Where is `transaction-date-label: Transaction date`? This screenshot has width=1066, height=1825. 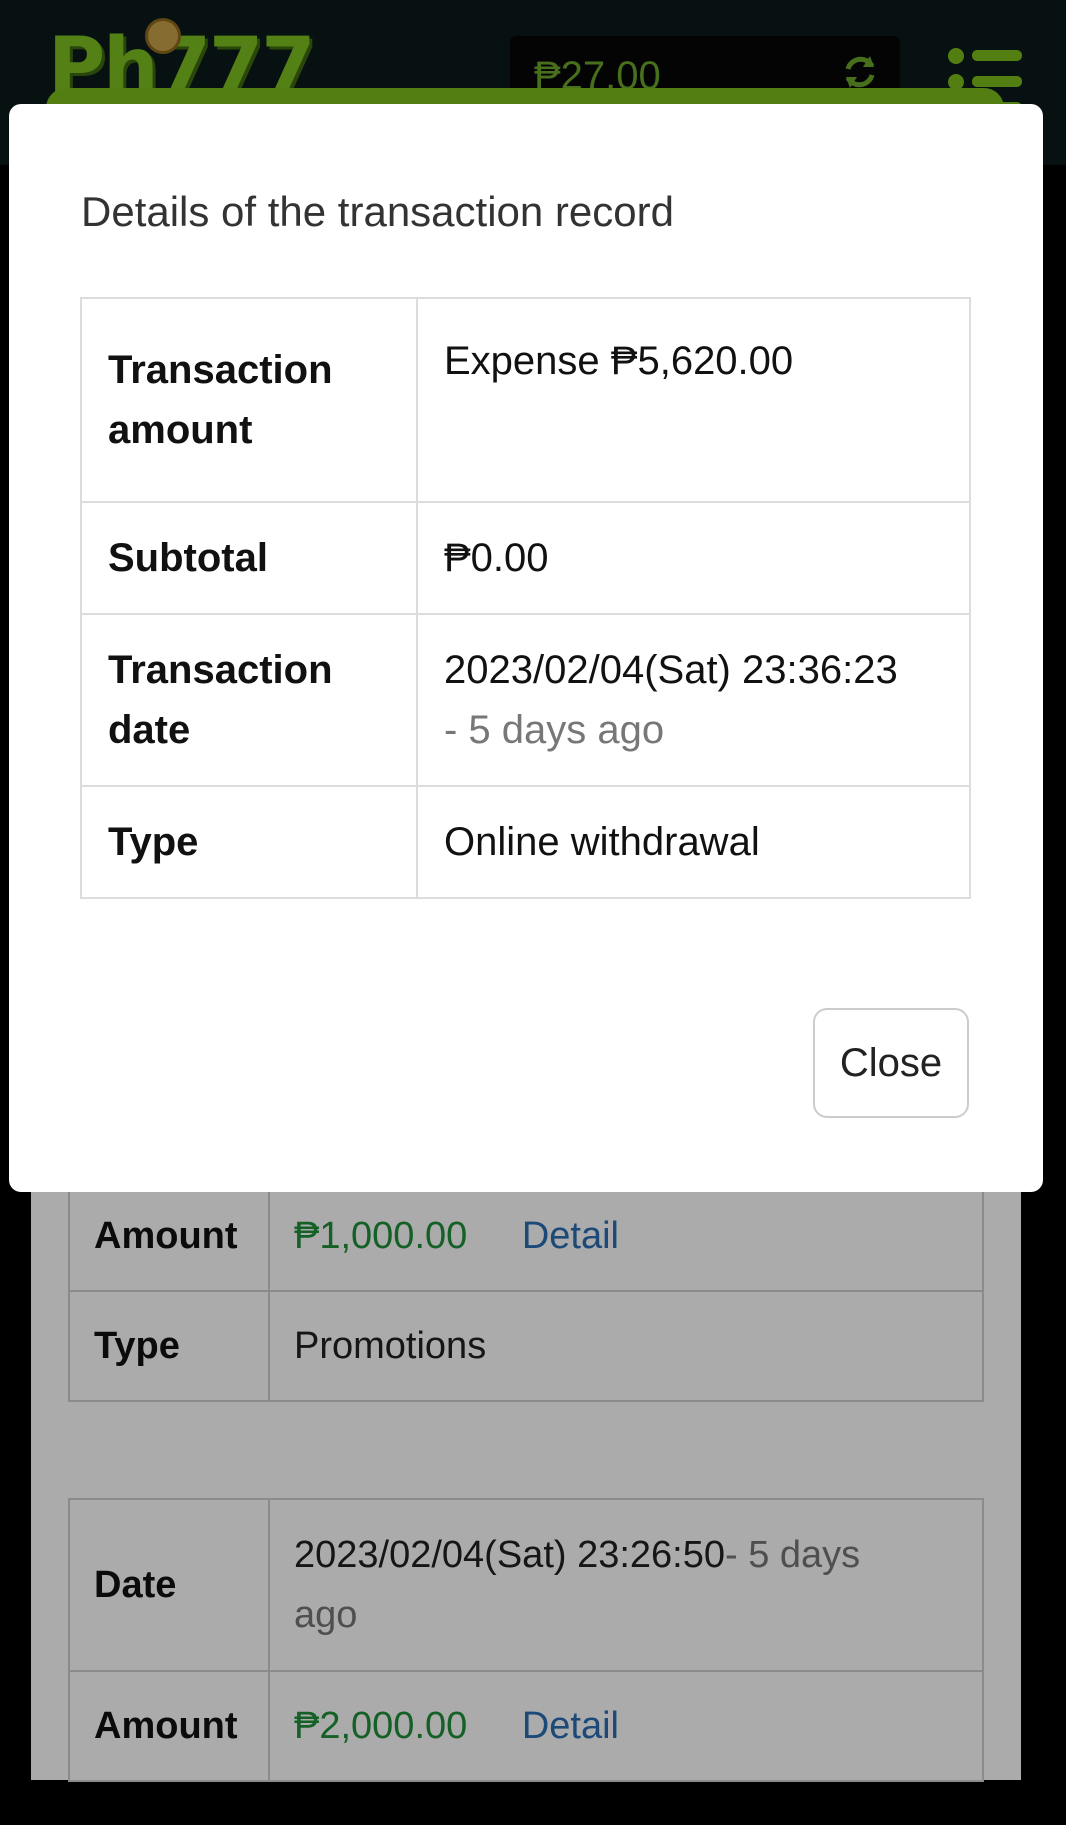 transaction-date-label: Transaction date is located at coordinates (249, 700).